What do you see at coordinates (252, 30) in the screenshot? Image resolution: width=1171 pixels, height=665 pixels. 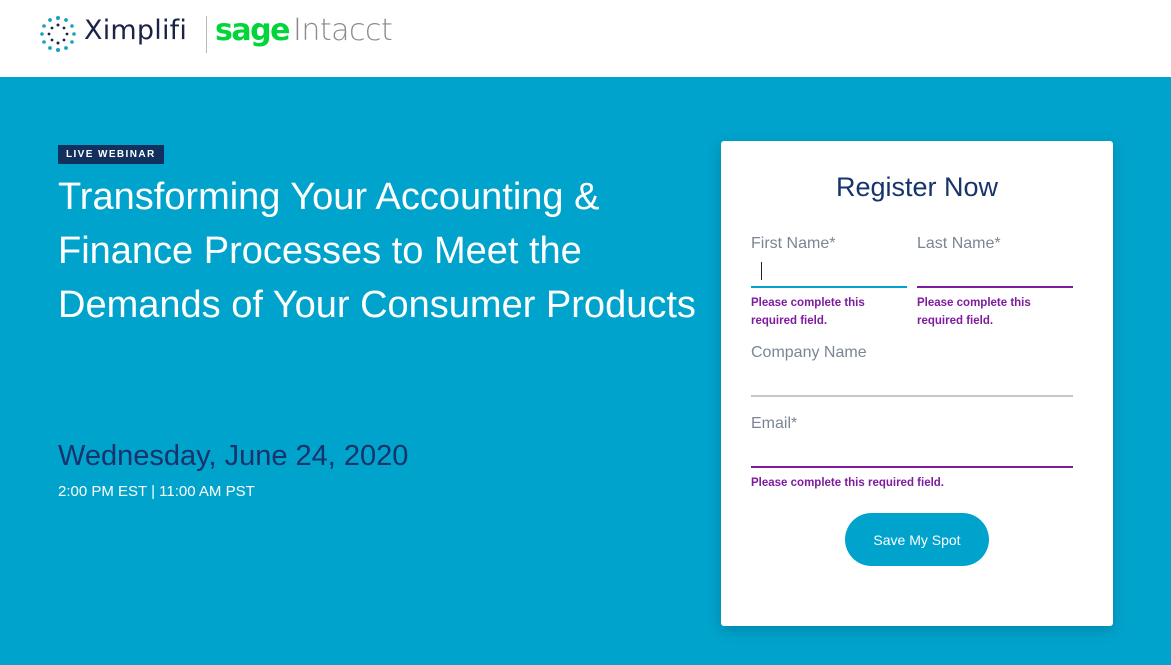 I see `sage-brand-name: sage` at bounding box center [252, 30].